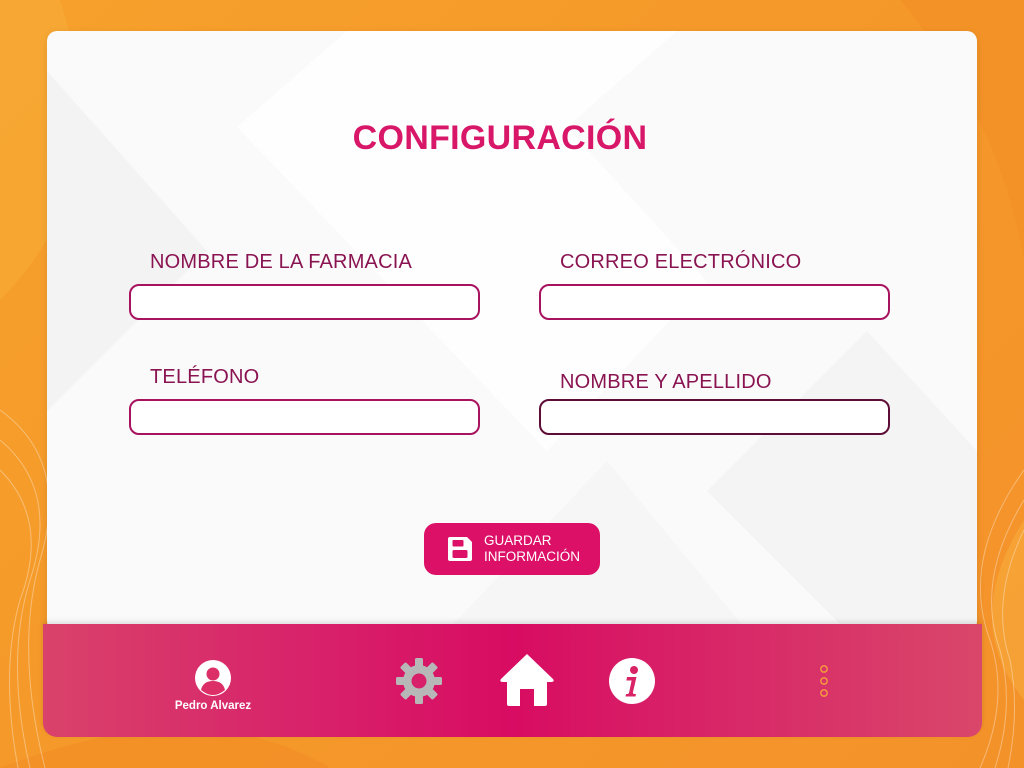 The width and height of the screenshot is (1024, 768). Describe the element at coordinates (213, 678) in the screenshot. I see `user-avatar-icon` at that location.